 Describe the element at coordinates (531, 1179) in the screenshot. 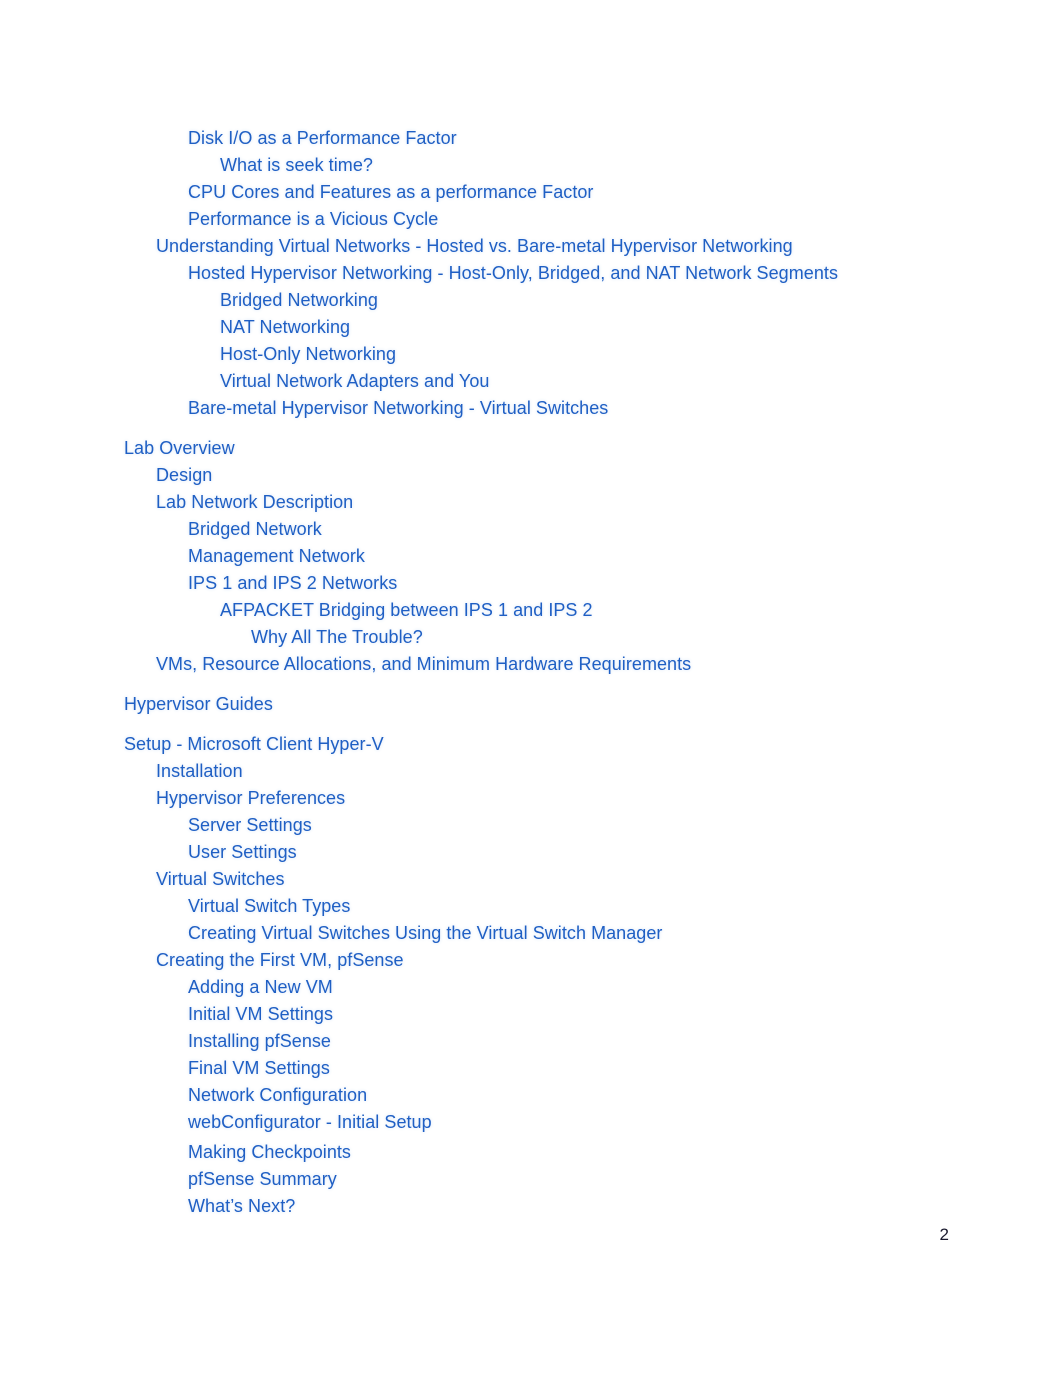

I see `toc-link: pfSense Summary` at that location.